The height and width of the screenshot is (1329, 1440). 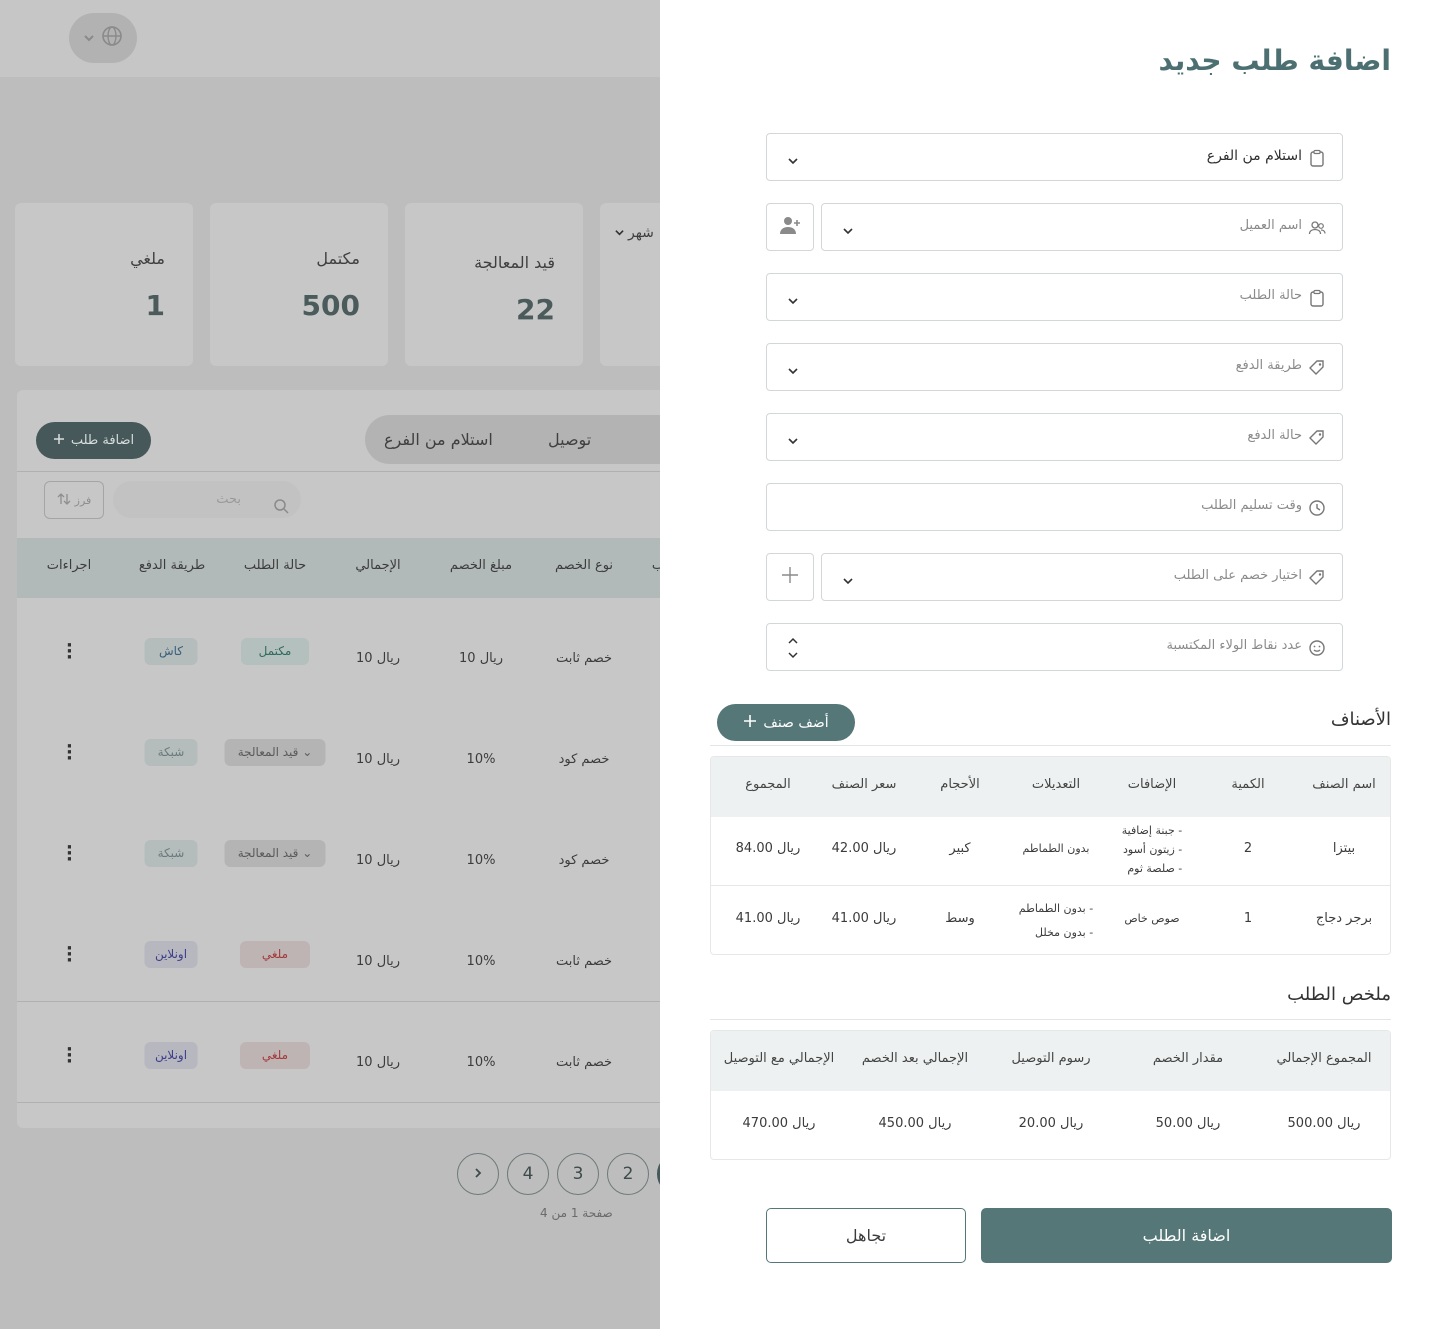 What do you see at coordinates (1188, 1123) in the screenshot?
I see `discount-value: 50.00 ريال` at bounding box center [1188, 1123].